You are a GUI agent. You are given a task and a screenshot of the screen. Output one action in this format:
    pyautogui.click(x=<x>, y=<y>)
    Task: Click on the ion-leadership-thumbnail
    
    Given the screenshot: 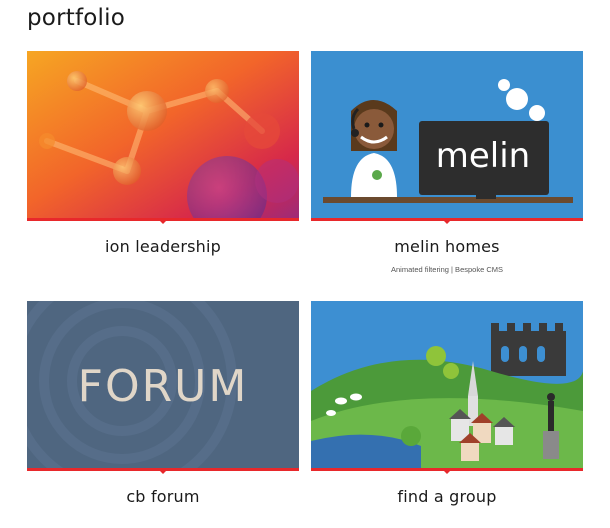 What is the action you would take?
    pyautogui.click(x=163, y=136)
    